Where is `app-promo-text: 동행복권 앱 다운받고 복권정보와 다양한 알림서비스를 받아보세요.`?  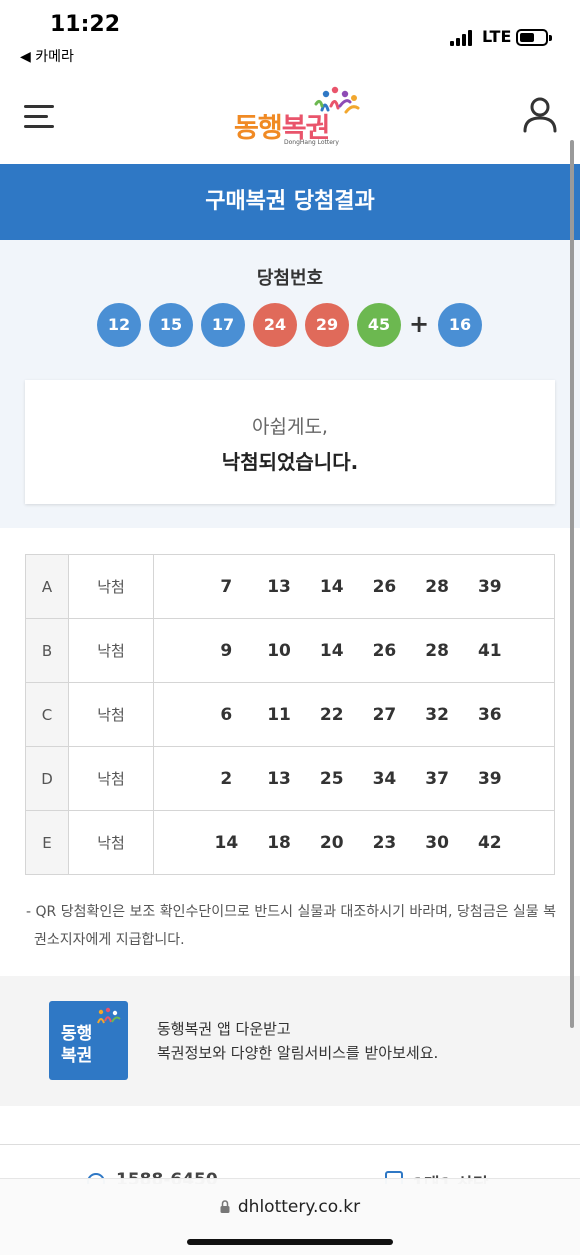 app-promo-text: 동행복권 앱 다운받고 복권정보와 다양한 알림서비스를 받아보세요. is located at coordinates (297, 1041).